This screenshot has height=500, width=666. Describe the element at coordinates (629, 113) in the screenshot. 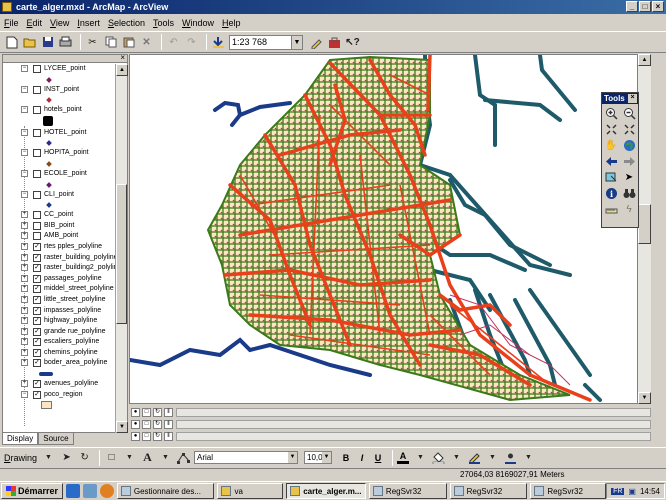

I see `zoom-out-icon` at that location.